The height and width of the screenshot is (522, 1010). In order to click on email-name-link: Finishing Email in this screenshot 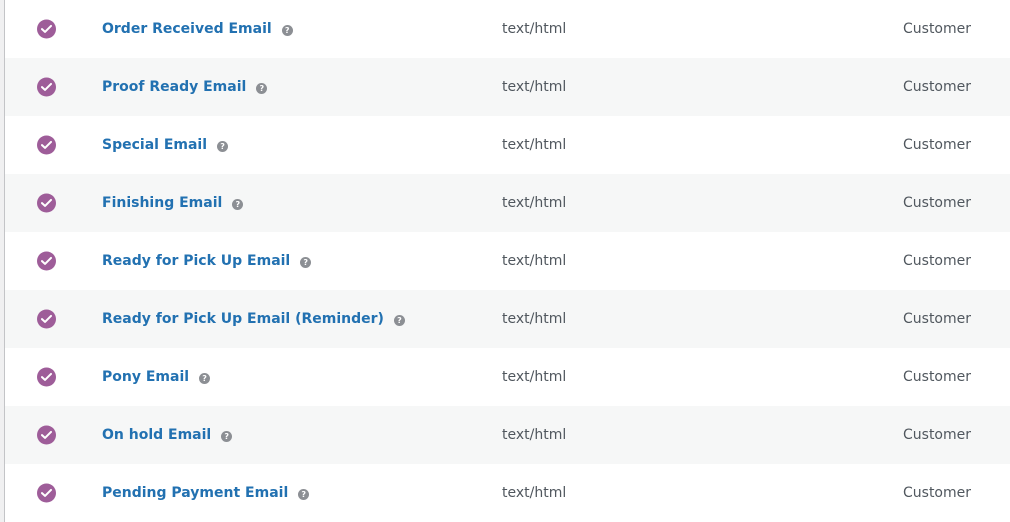, I will do `click(162, 203)`.